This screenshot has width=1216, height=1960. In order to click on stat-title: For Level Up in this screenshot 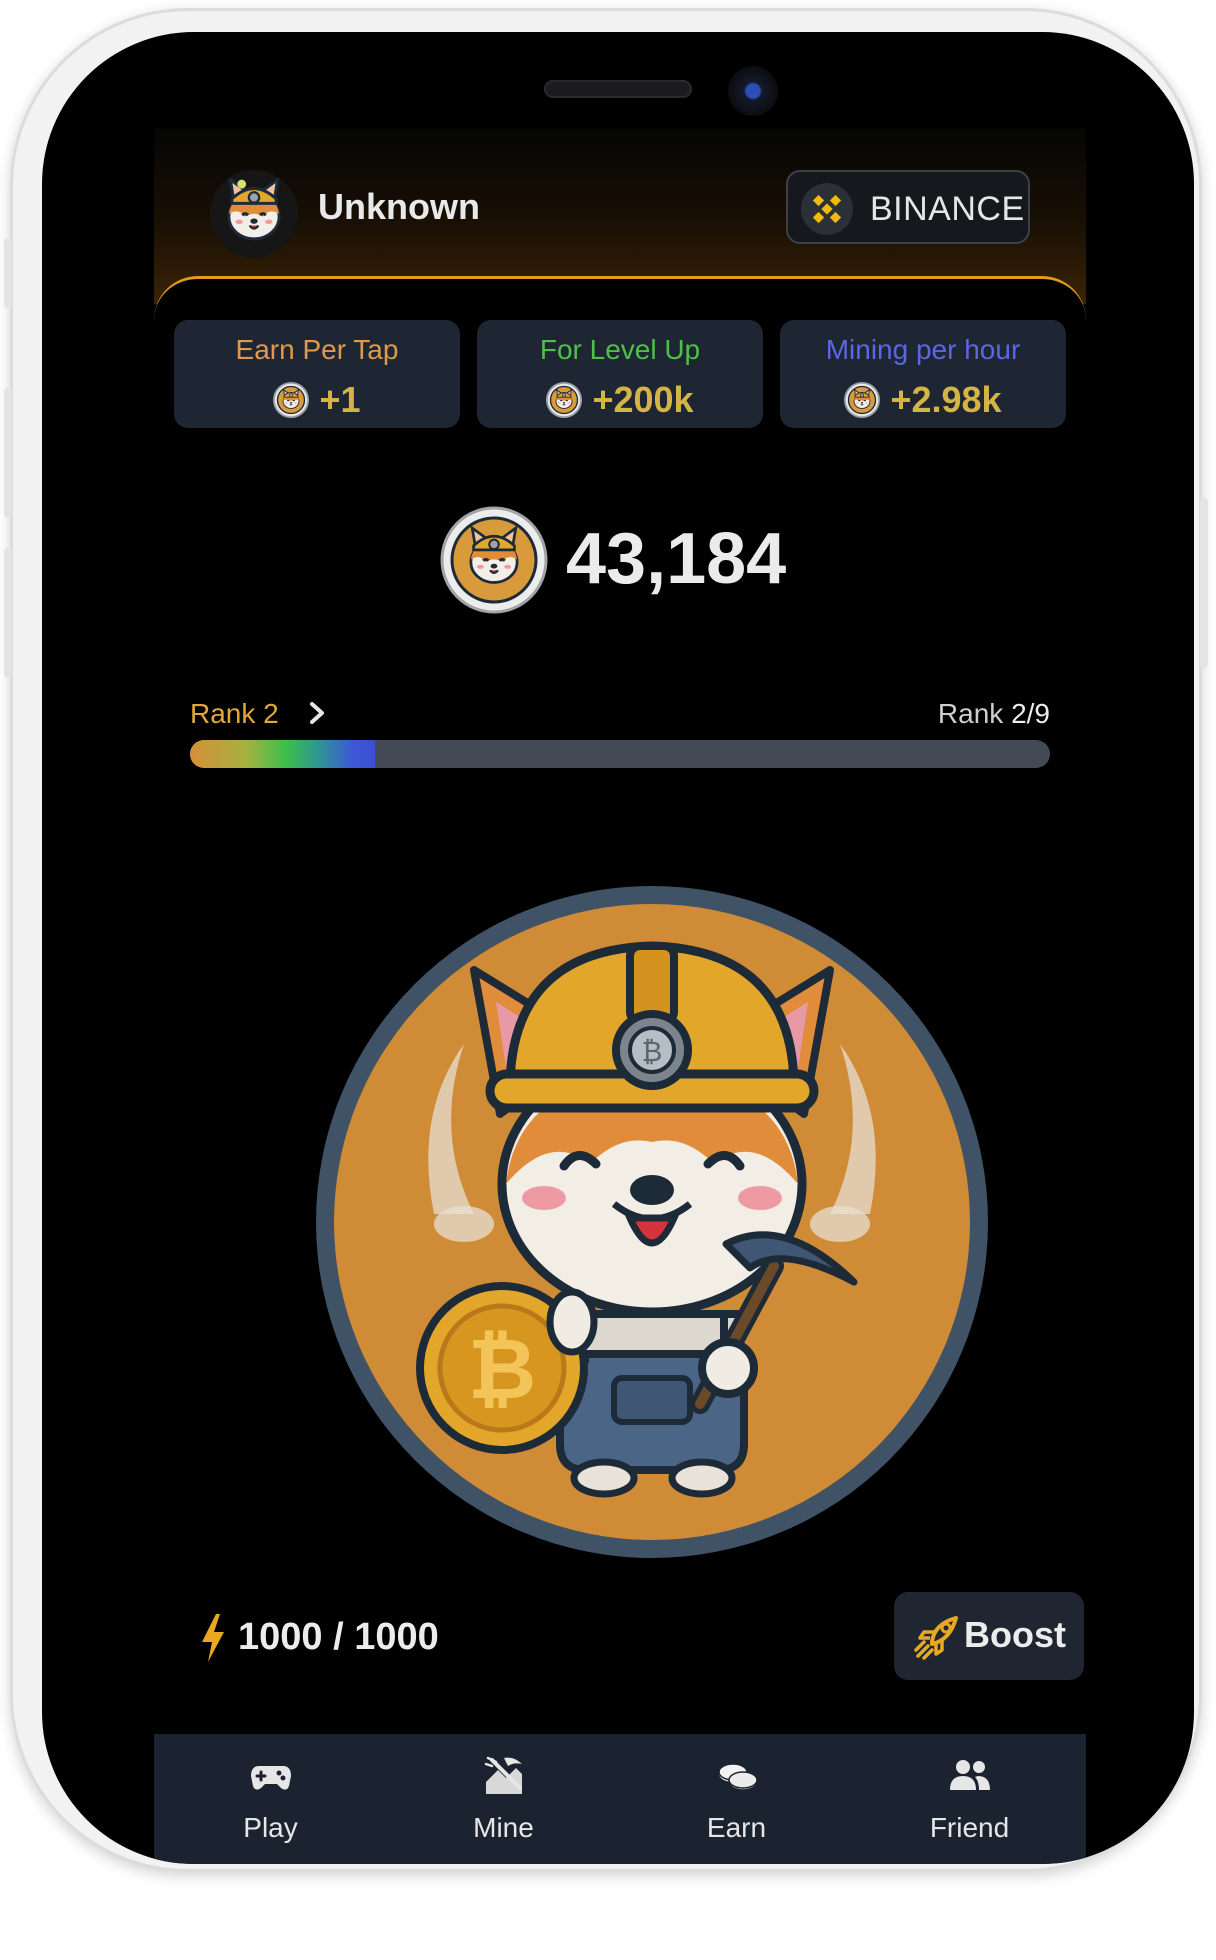, I will do `click(620, 349)`.